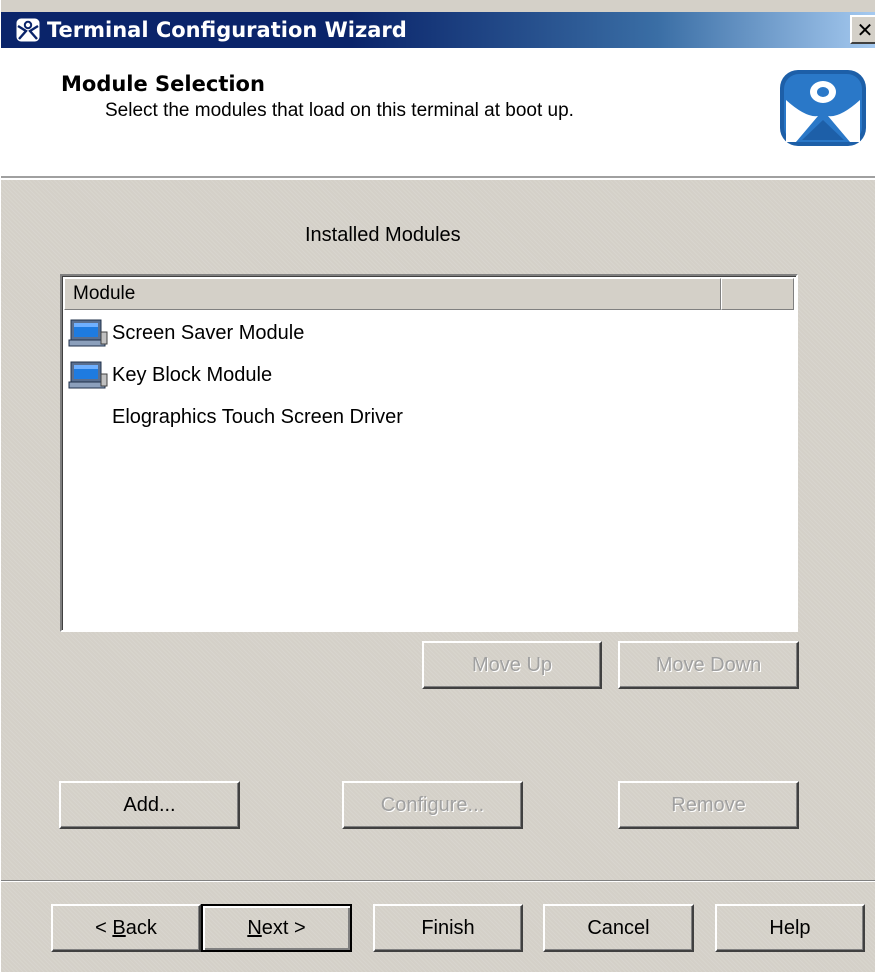 The width and height of the screenshot is (875, 972). Describe the element at coordinates (438, 881) in the screenshot. I see `footer-divider` at that location.